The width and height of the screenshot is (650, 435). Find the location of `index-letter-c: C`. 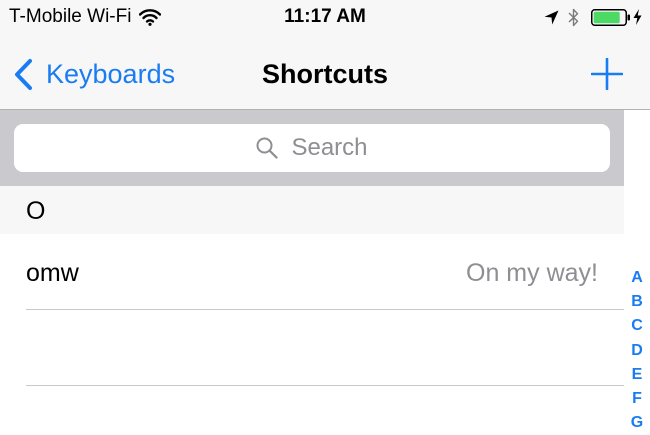

index-letter-c: C is located at coordinates (637, 326).